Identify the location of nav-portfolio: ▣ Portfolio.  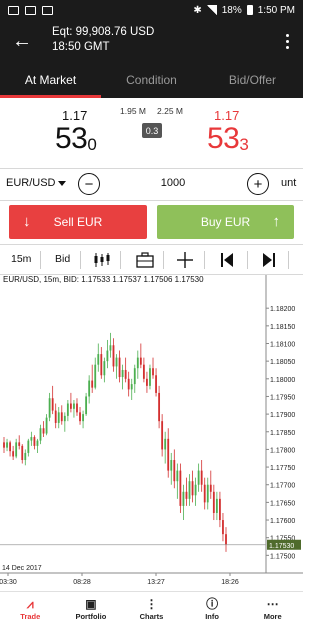
(91, 607).